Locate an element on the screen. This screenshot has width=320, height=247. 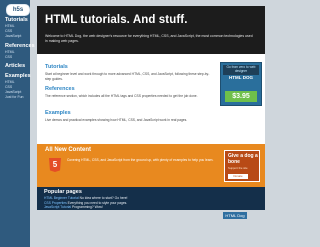
popular-heading: Popular pages is located at coordinates (63, 192).